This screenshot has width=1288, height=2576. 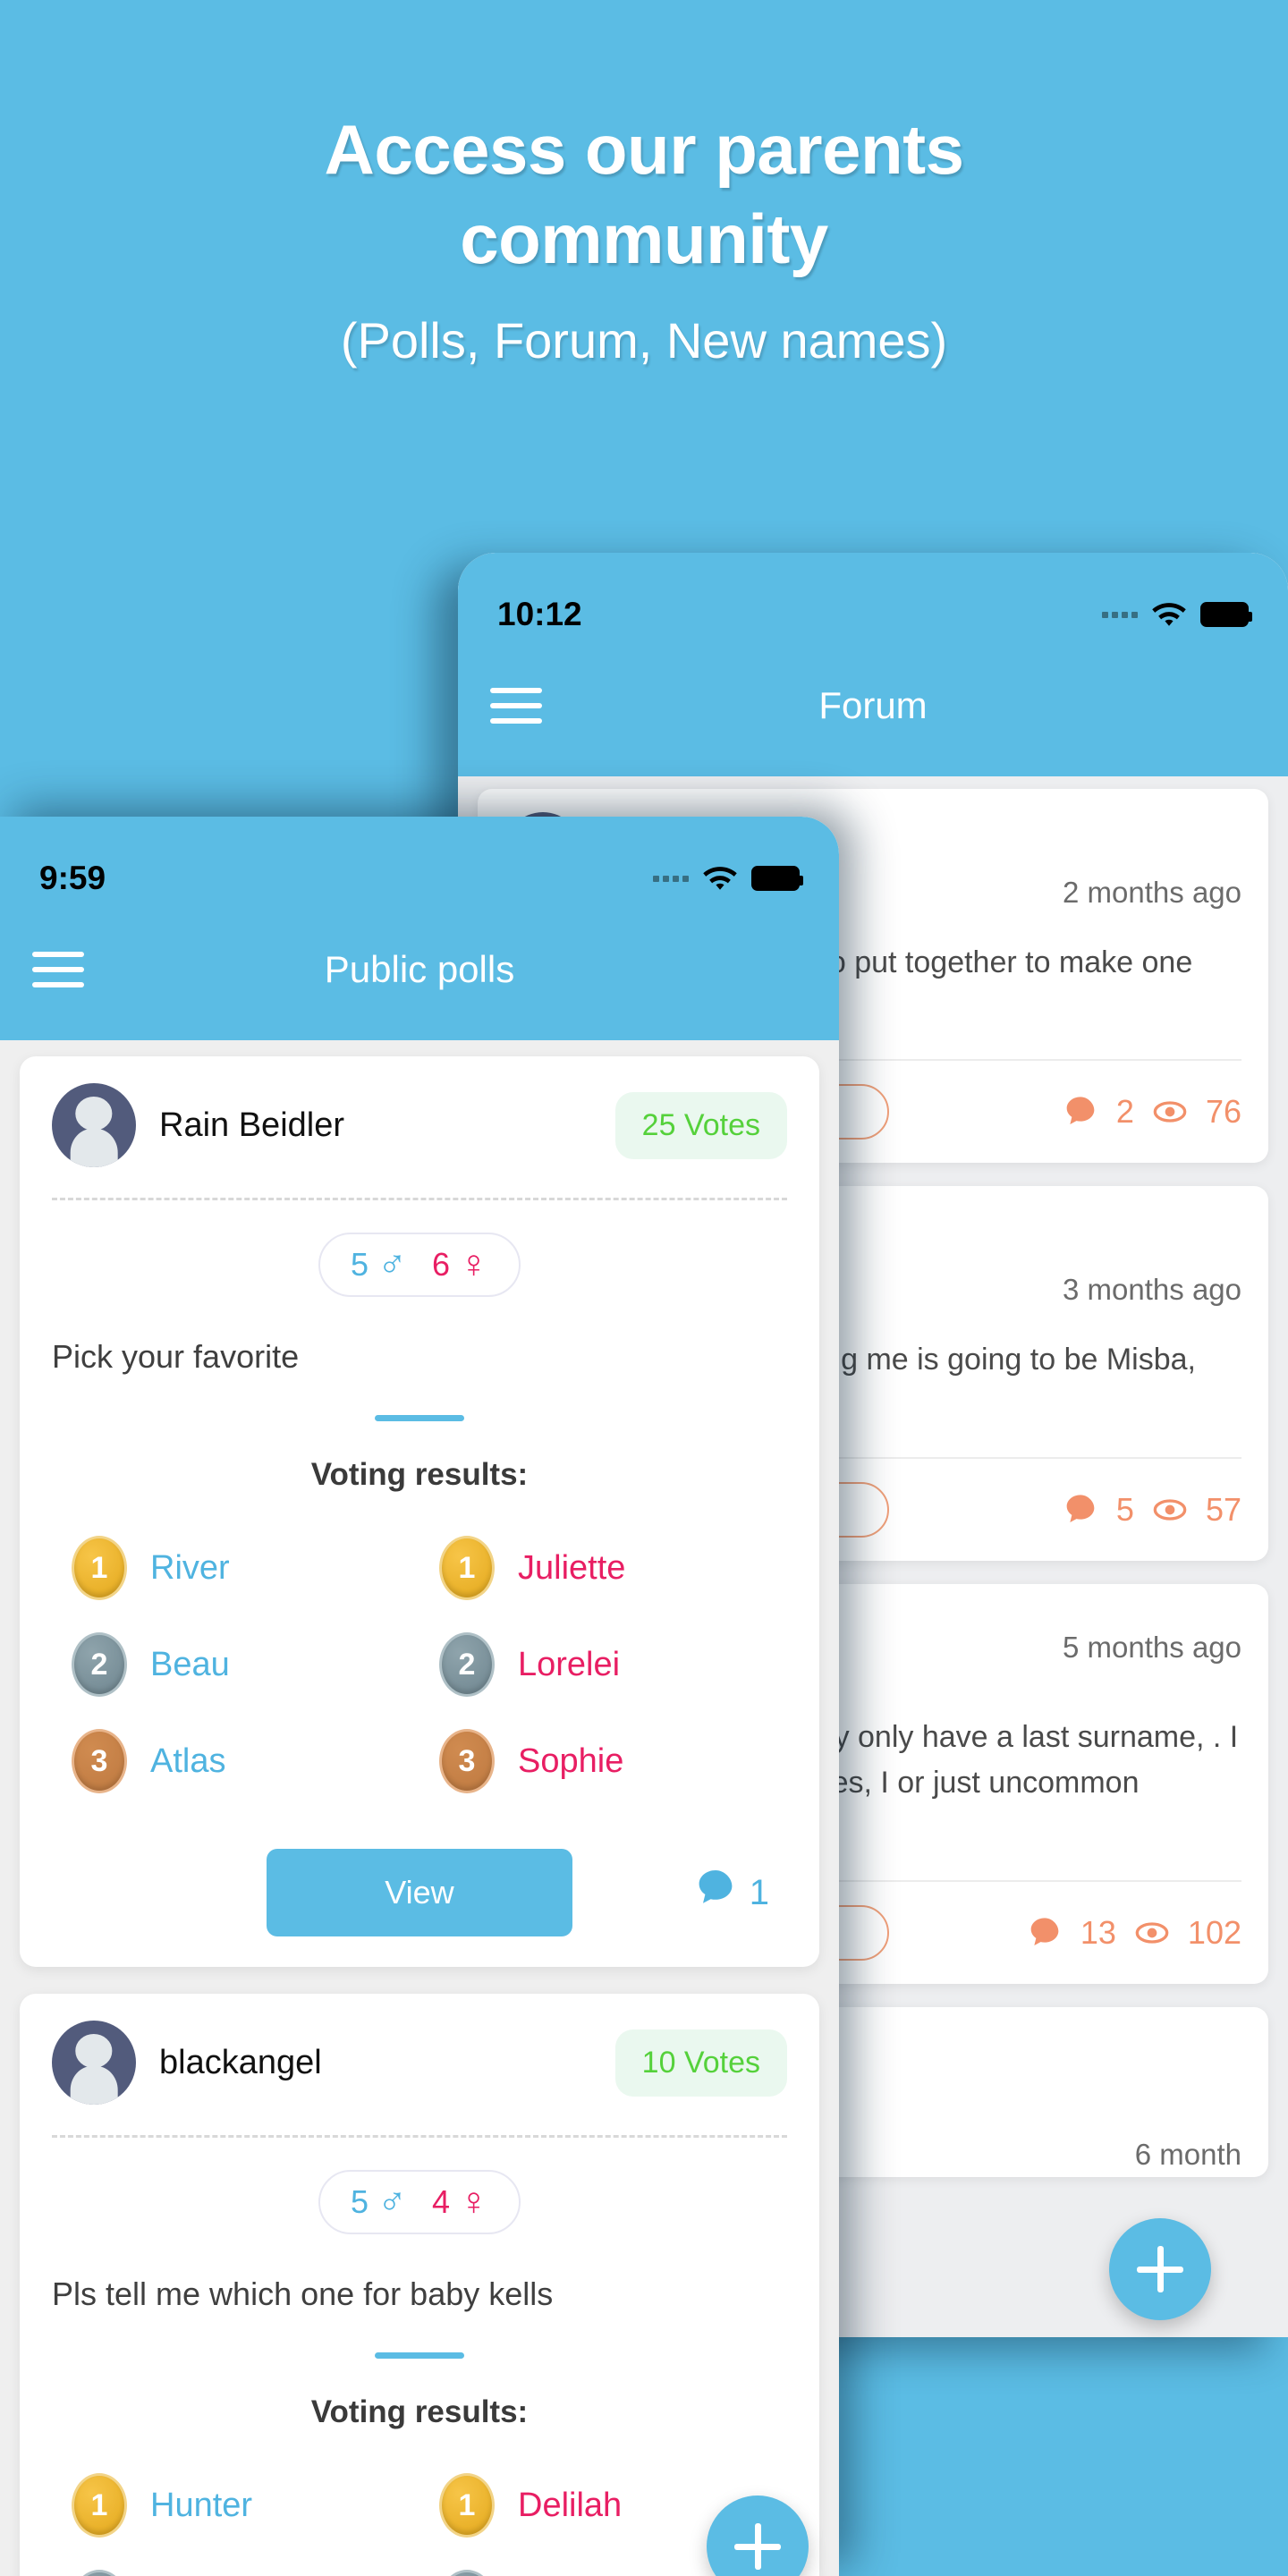 I want to click on poll-option-girl: Lorelei, so click(x=569, y=1664).